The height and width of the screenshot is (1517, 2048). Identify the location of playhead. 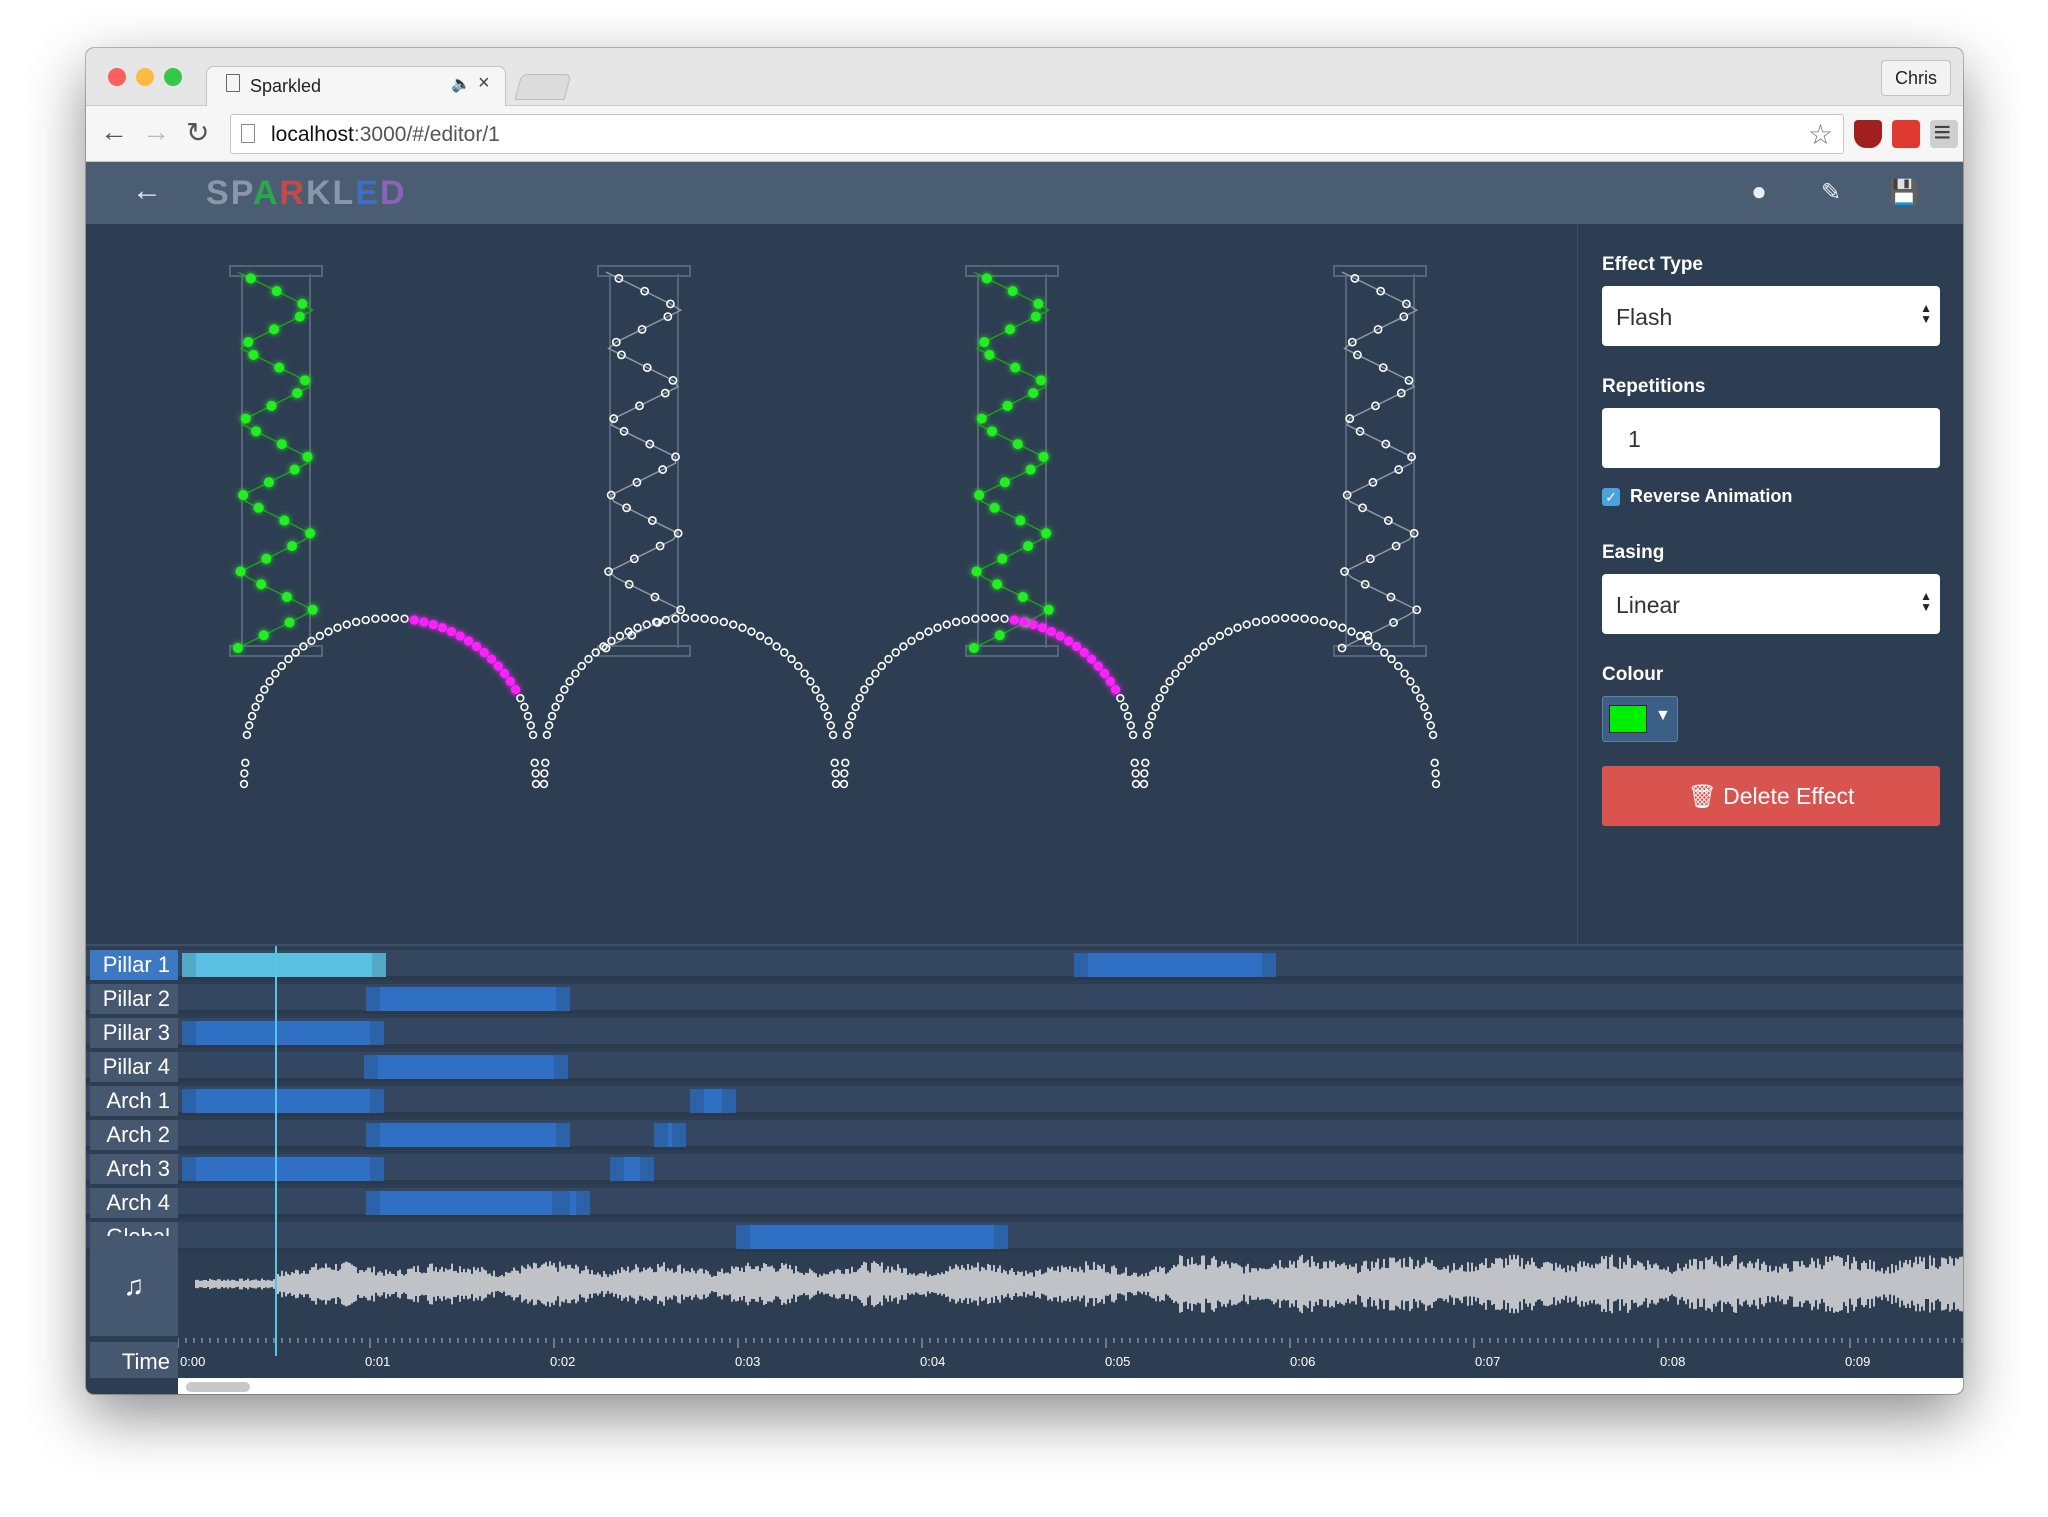
(276, 1151).